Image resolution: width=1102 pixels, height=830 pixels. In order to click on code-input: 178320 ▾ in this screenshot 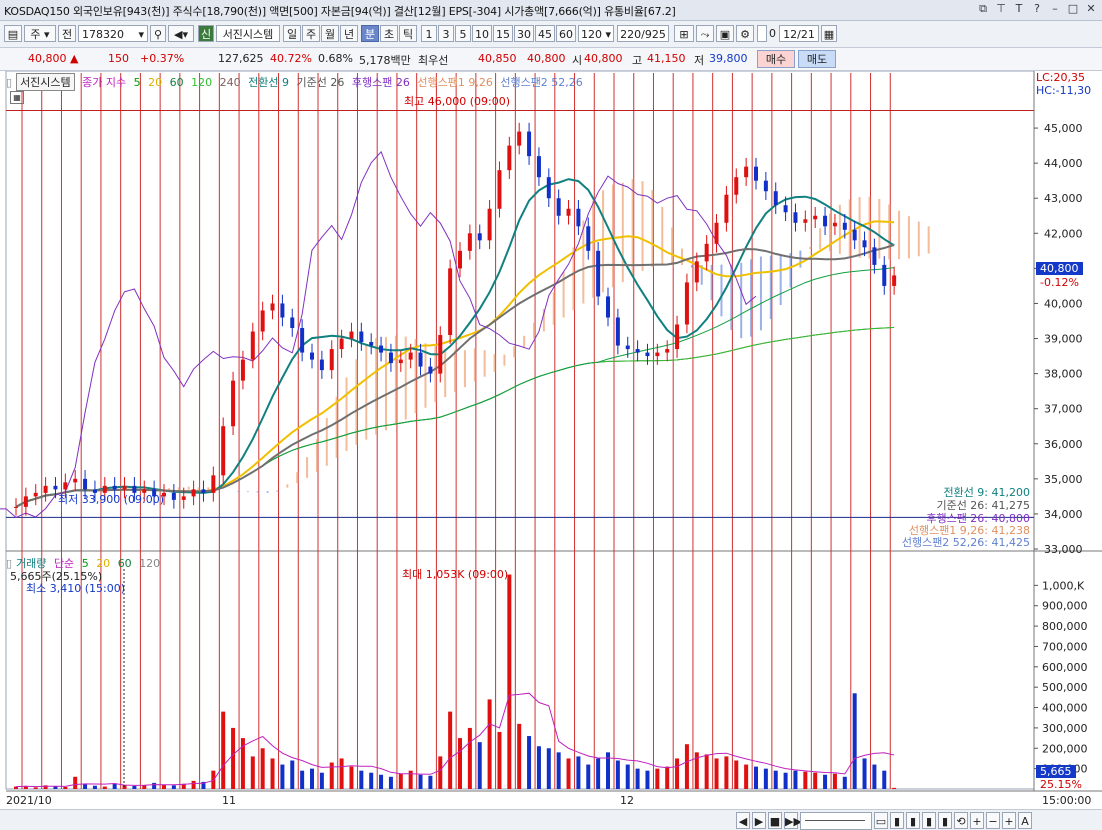, I will do `click(113, 33)`.